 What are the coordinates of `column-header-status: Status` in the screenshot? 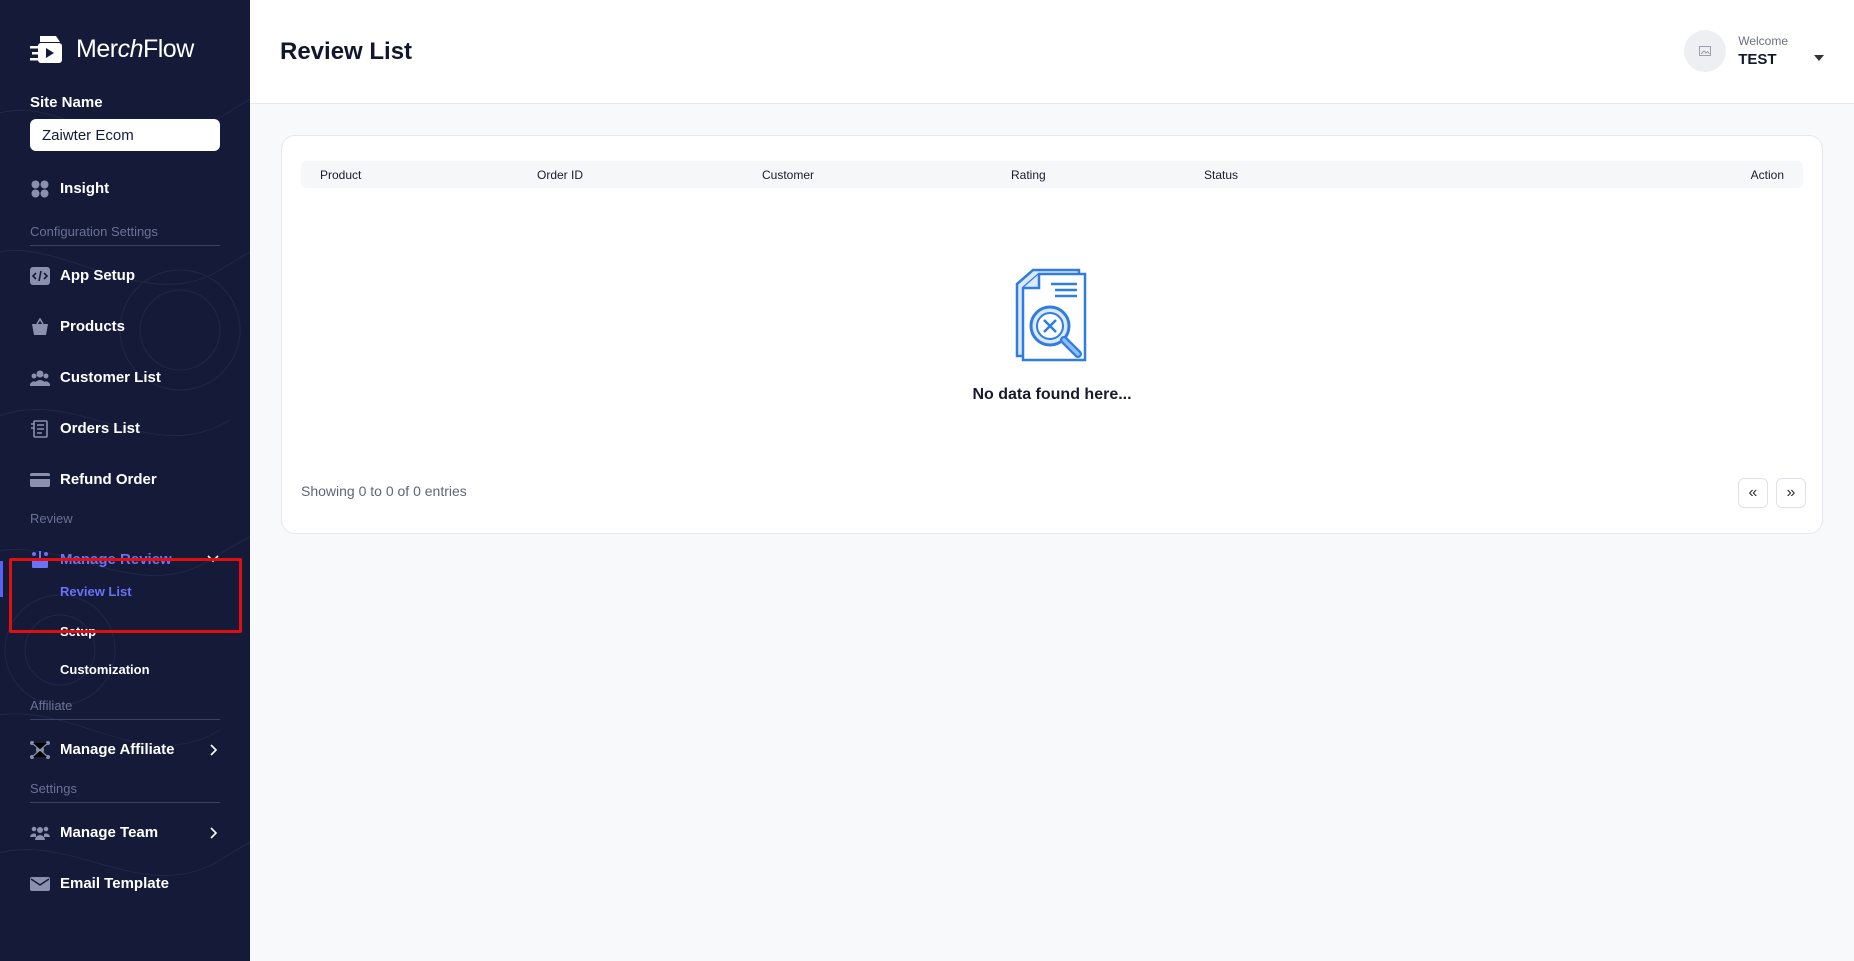 It's located at (1221, 175).